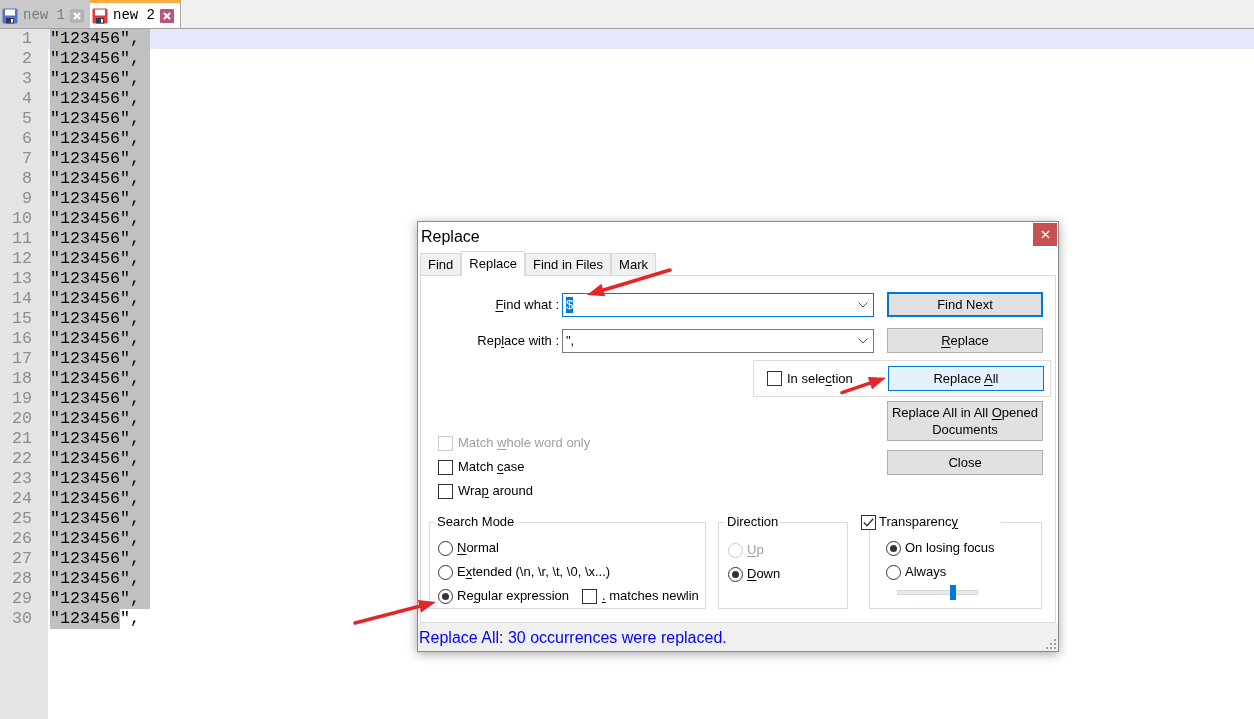 The height and width of the screenshot is (719, 1254). I want to click on radio-label: Extended (\n, \r, \t, \0, \x...), so click(534, 572).